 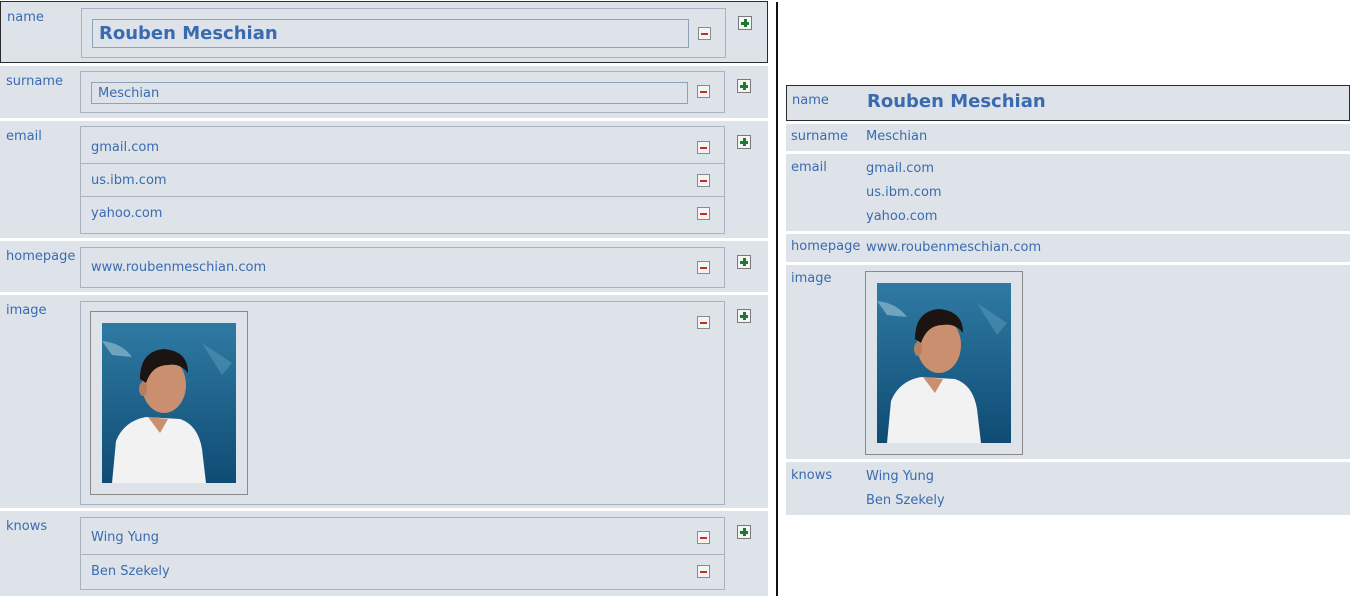 I want to click on profile-photo, so click(x=169, y=403).